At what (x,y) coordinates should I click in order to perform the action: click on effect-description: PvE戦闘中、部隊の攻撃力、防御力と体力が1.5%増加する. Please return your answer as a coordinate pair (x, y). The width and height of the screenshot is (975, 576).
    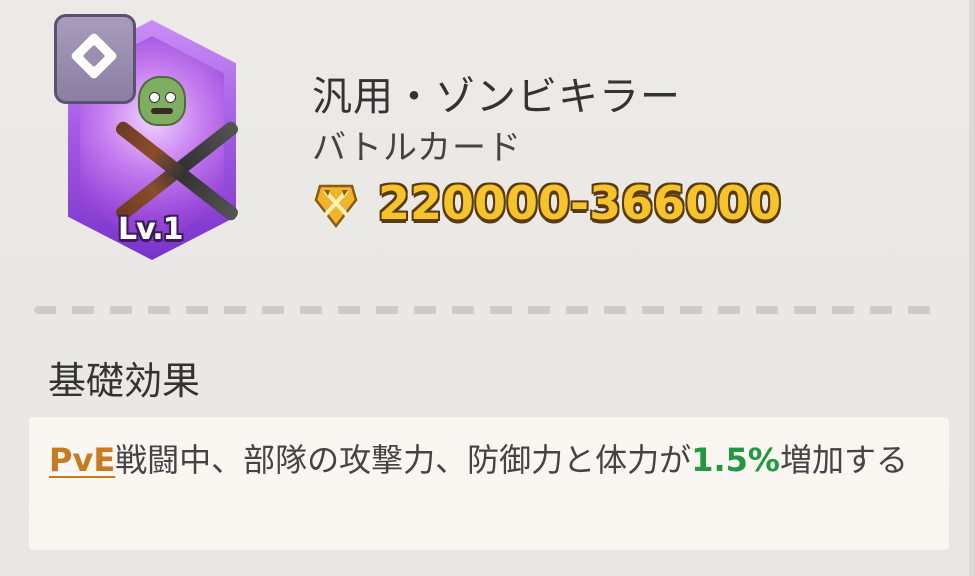
    Looking at the image, I should click on (489, 460).